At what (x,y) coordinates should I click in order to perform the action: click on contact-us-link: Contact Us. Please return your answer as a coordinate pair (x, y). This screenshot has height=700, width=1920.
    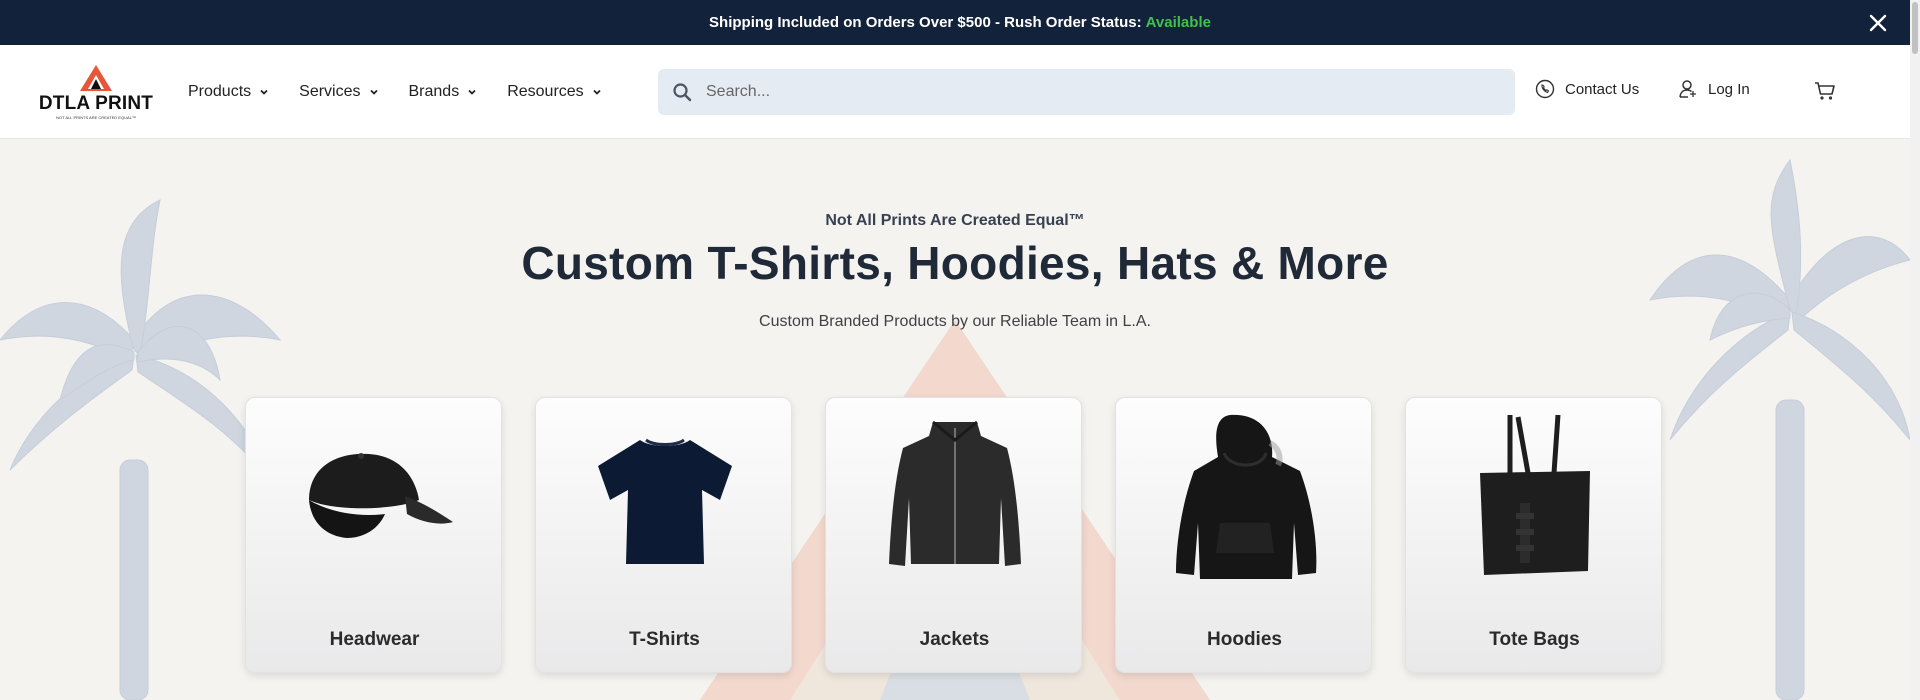
    Looking at the image, I should click on (1587, 89).